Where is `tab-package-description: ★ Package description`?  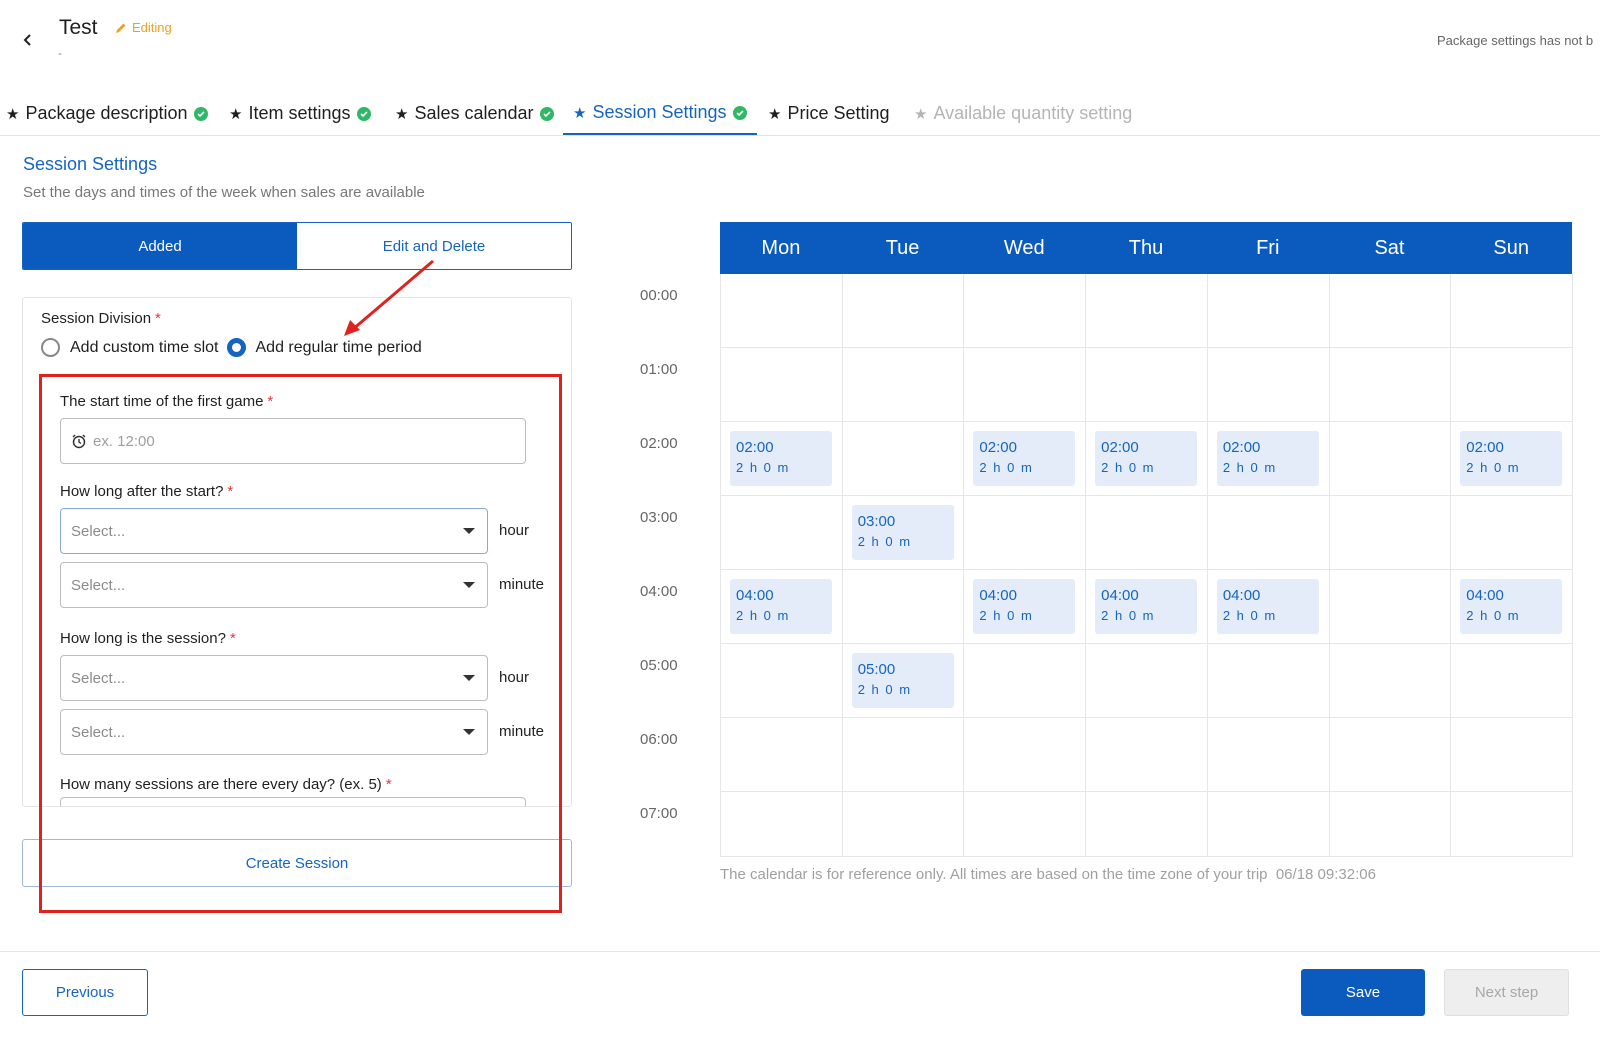
tab-package-description: ★ Package description is located at coordinates (107, 113).